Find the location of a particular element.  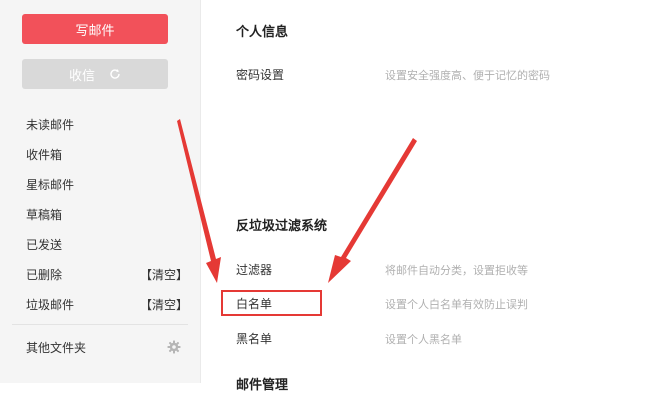

folder-label: 垃圾邮件 is located at coordinates (50, 305).